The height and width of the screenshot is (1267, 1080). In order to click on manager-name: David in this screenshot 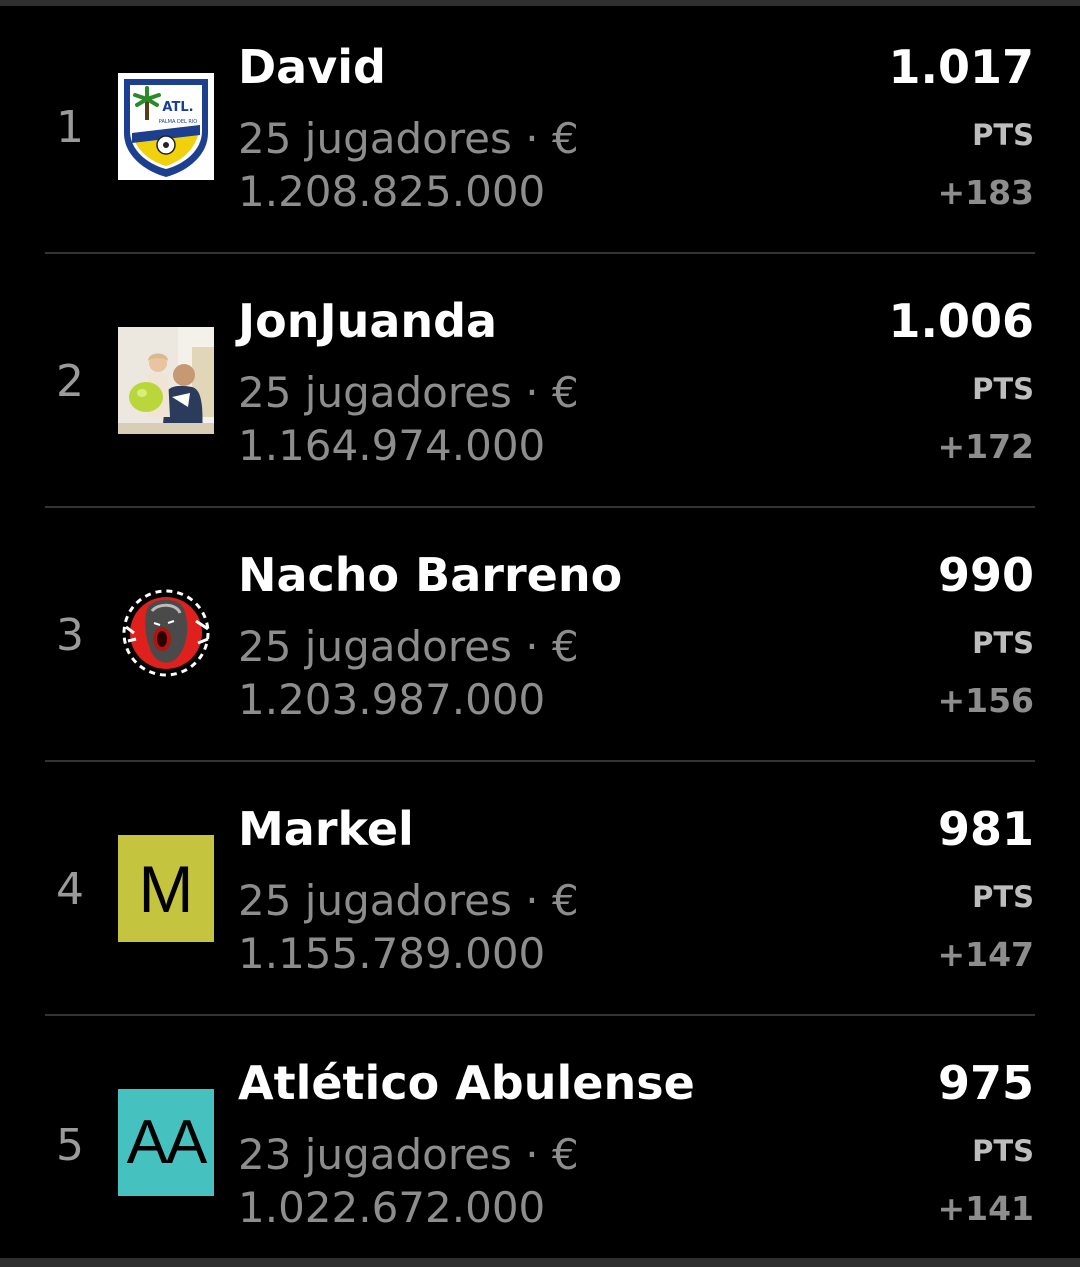, I will do `click(312, 67)`.